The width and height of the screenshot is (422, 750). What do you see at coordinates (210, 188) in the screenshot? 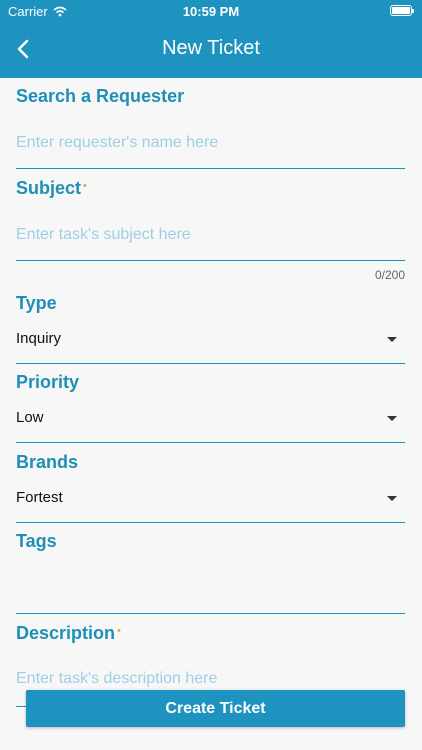
I see `subject-field: Subject •` at bounding box center [210, 188].